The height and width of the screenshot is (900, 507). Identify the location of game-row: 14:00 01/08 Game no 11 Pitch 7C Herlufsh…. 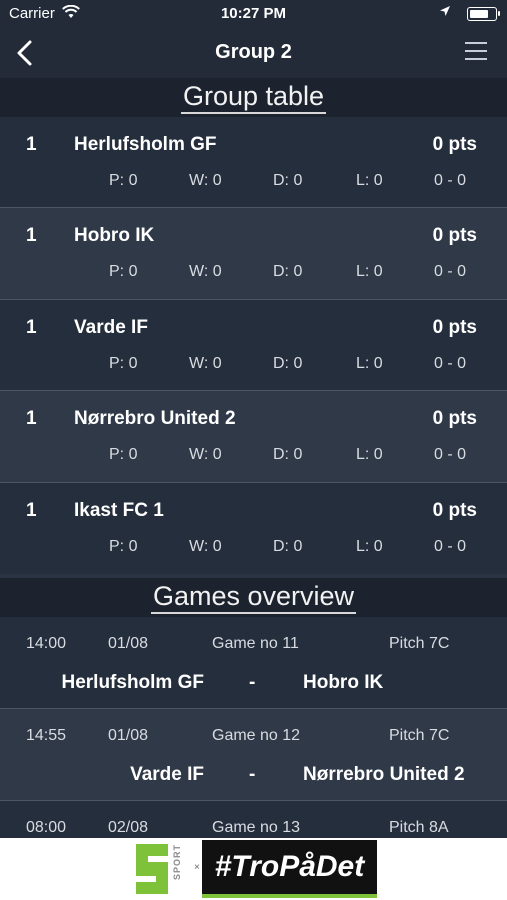
(253, 662).